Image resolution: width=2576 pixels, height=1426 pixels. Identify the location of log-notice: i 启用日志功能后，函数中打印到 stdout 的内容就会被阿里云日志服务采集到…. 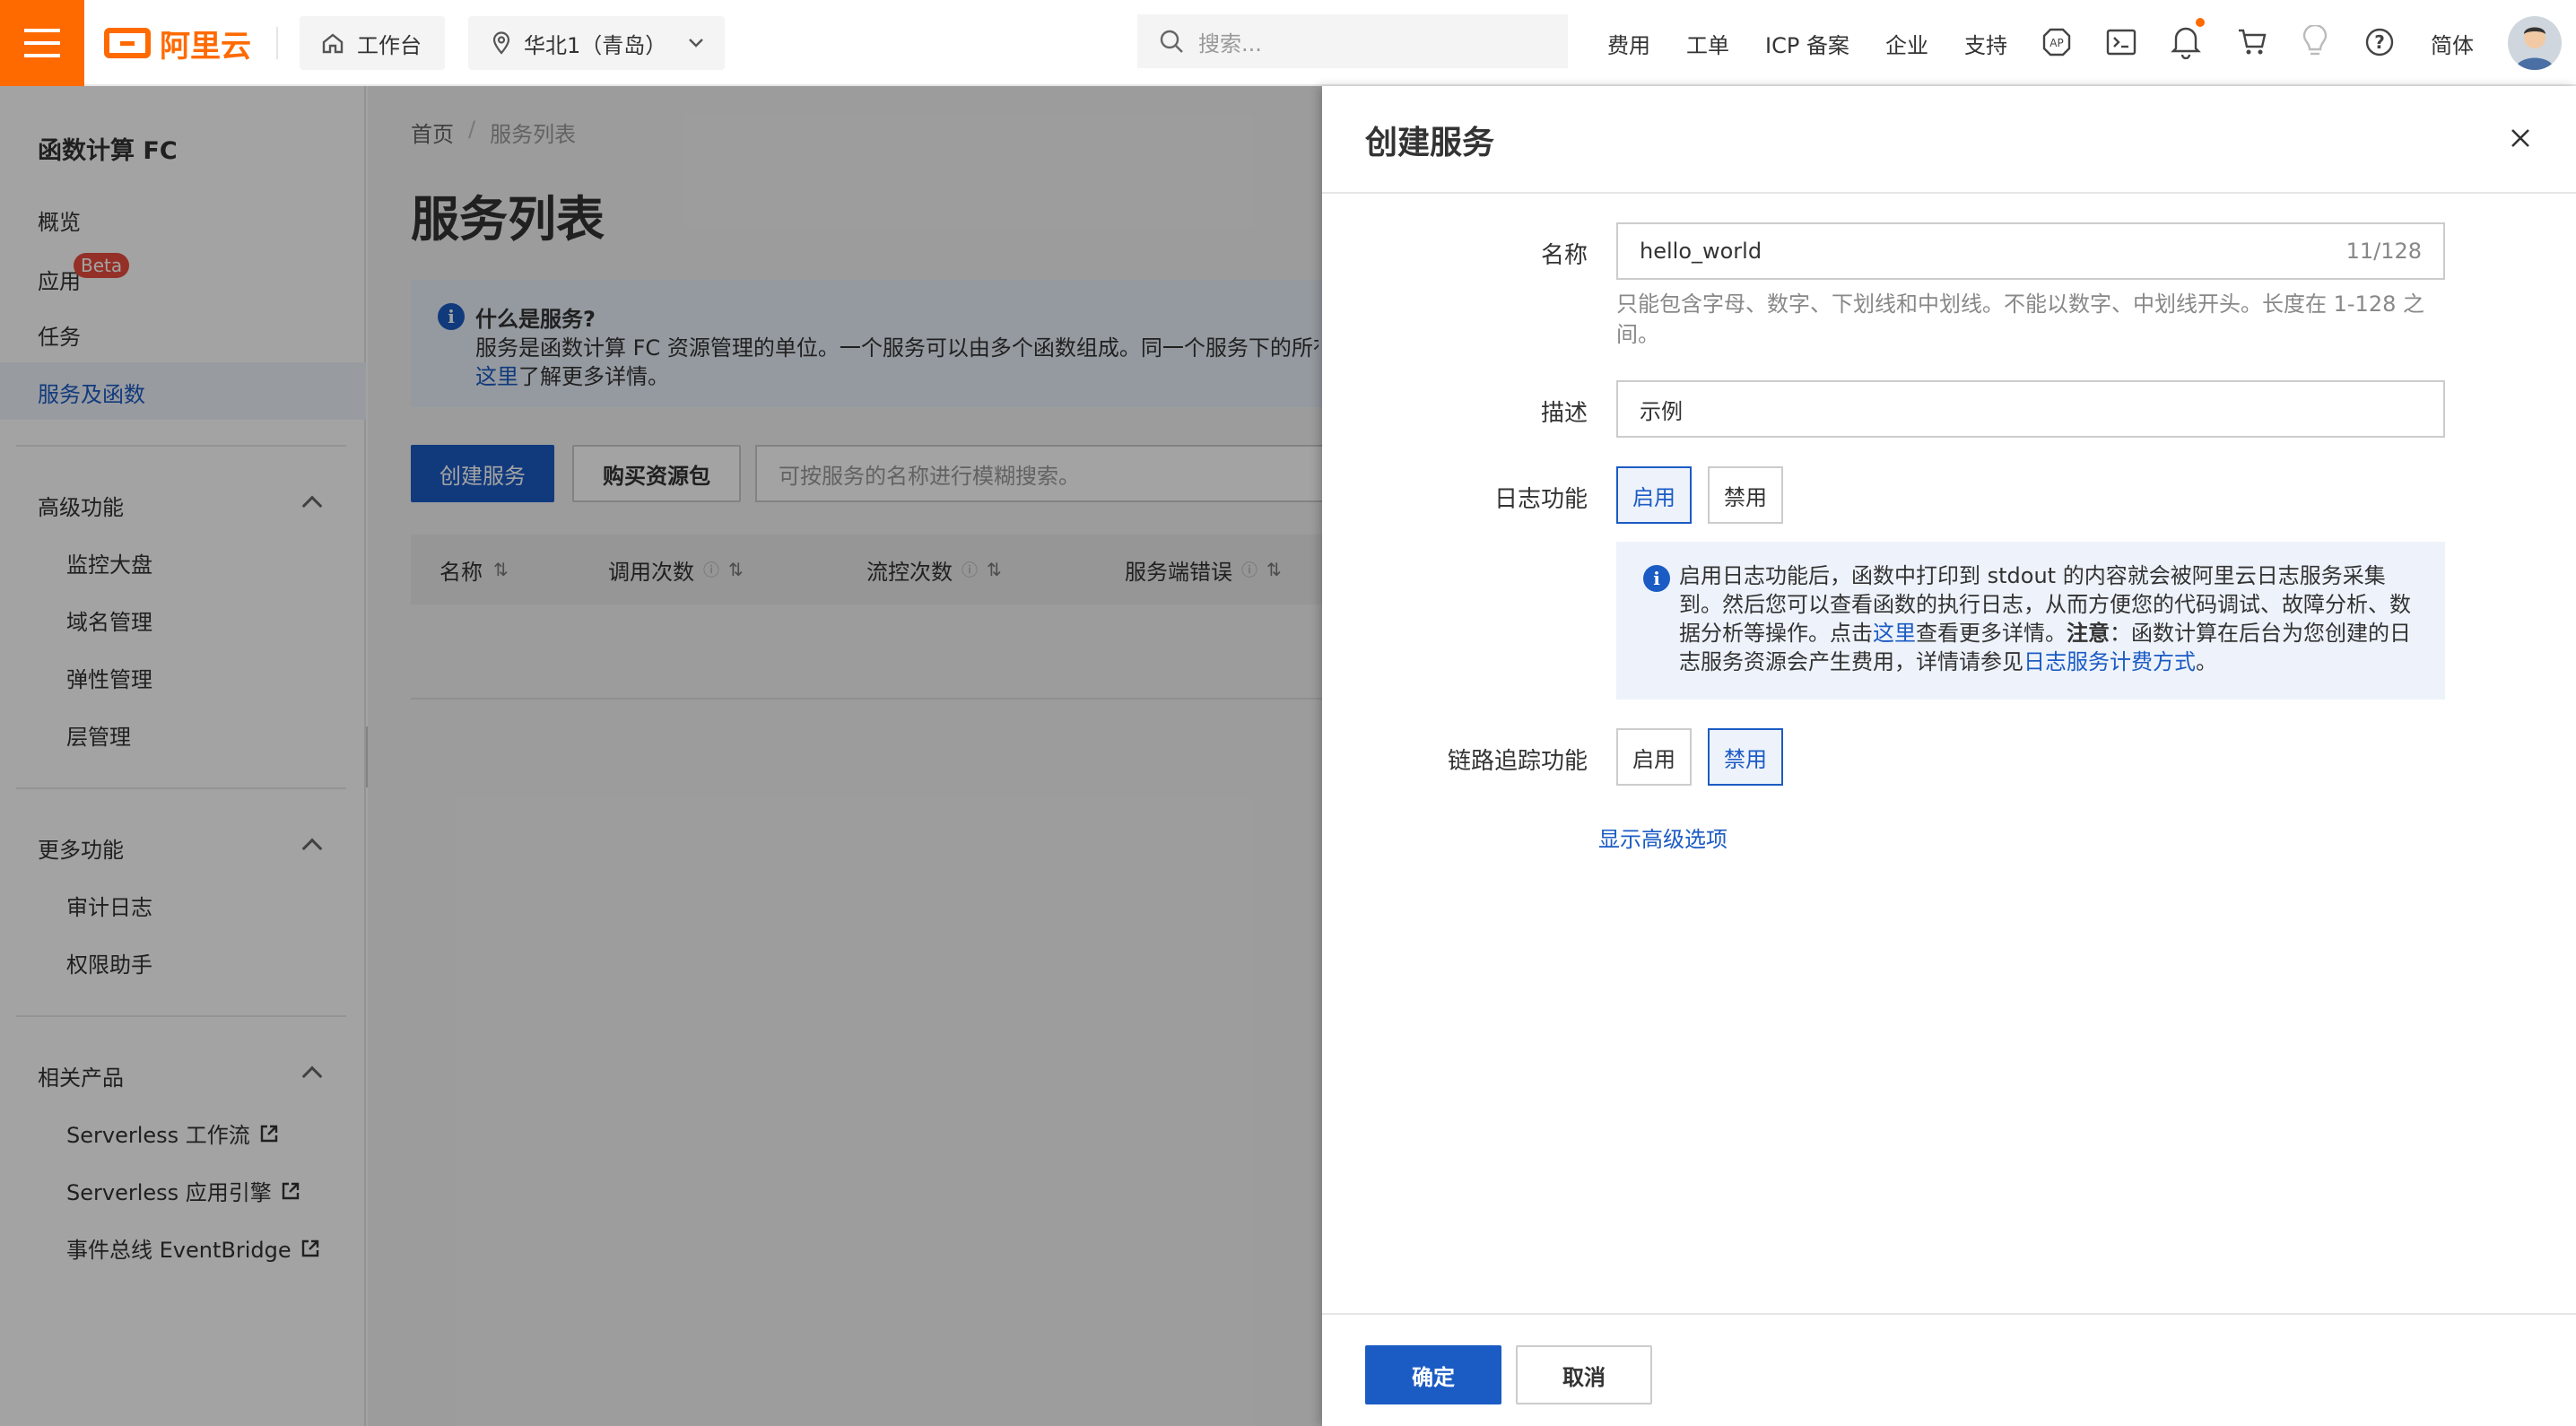
(2030, 621).